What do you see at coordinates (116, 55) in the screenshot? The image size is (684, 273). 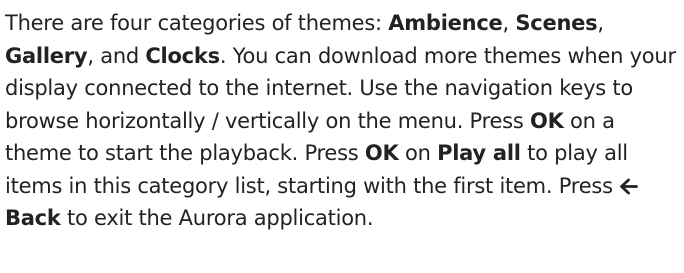 I see `text-run-and: , and` at bounding box center [116, 55].